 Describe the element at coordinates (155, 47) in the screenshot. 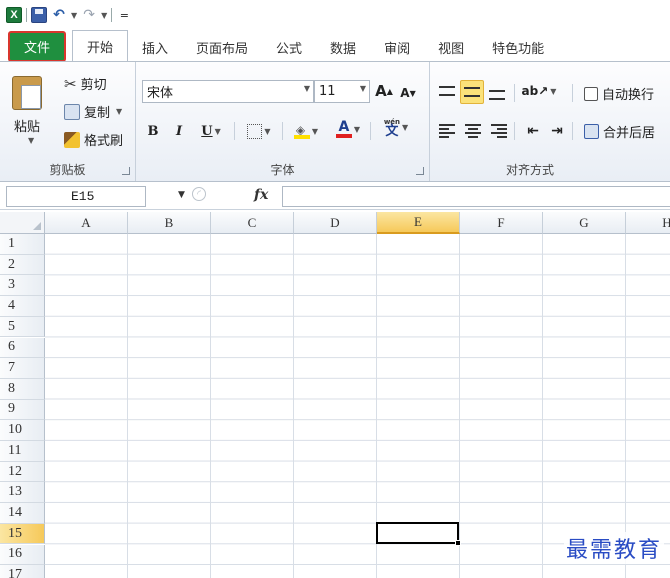

I see `tab-insert: 插入` at that location.